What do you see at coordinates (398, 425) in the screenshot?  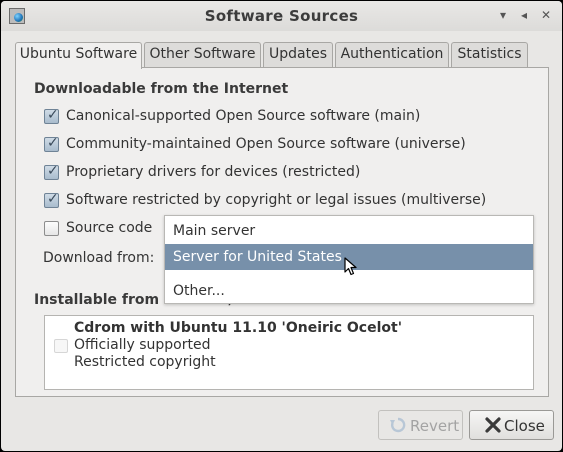 I see `revert-icon` at bounding box center [398, 425].